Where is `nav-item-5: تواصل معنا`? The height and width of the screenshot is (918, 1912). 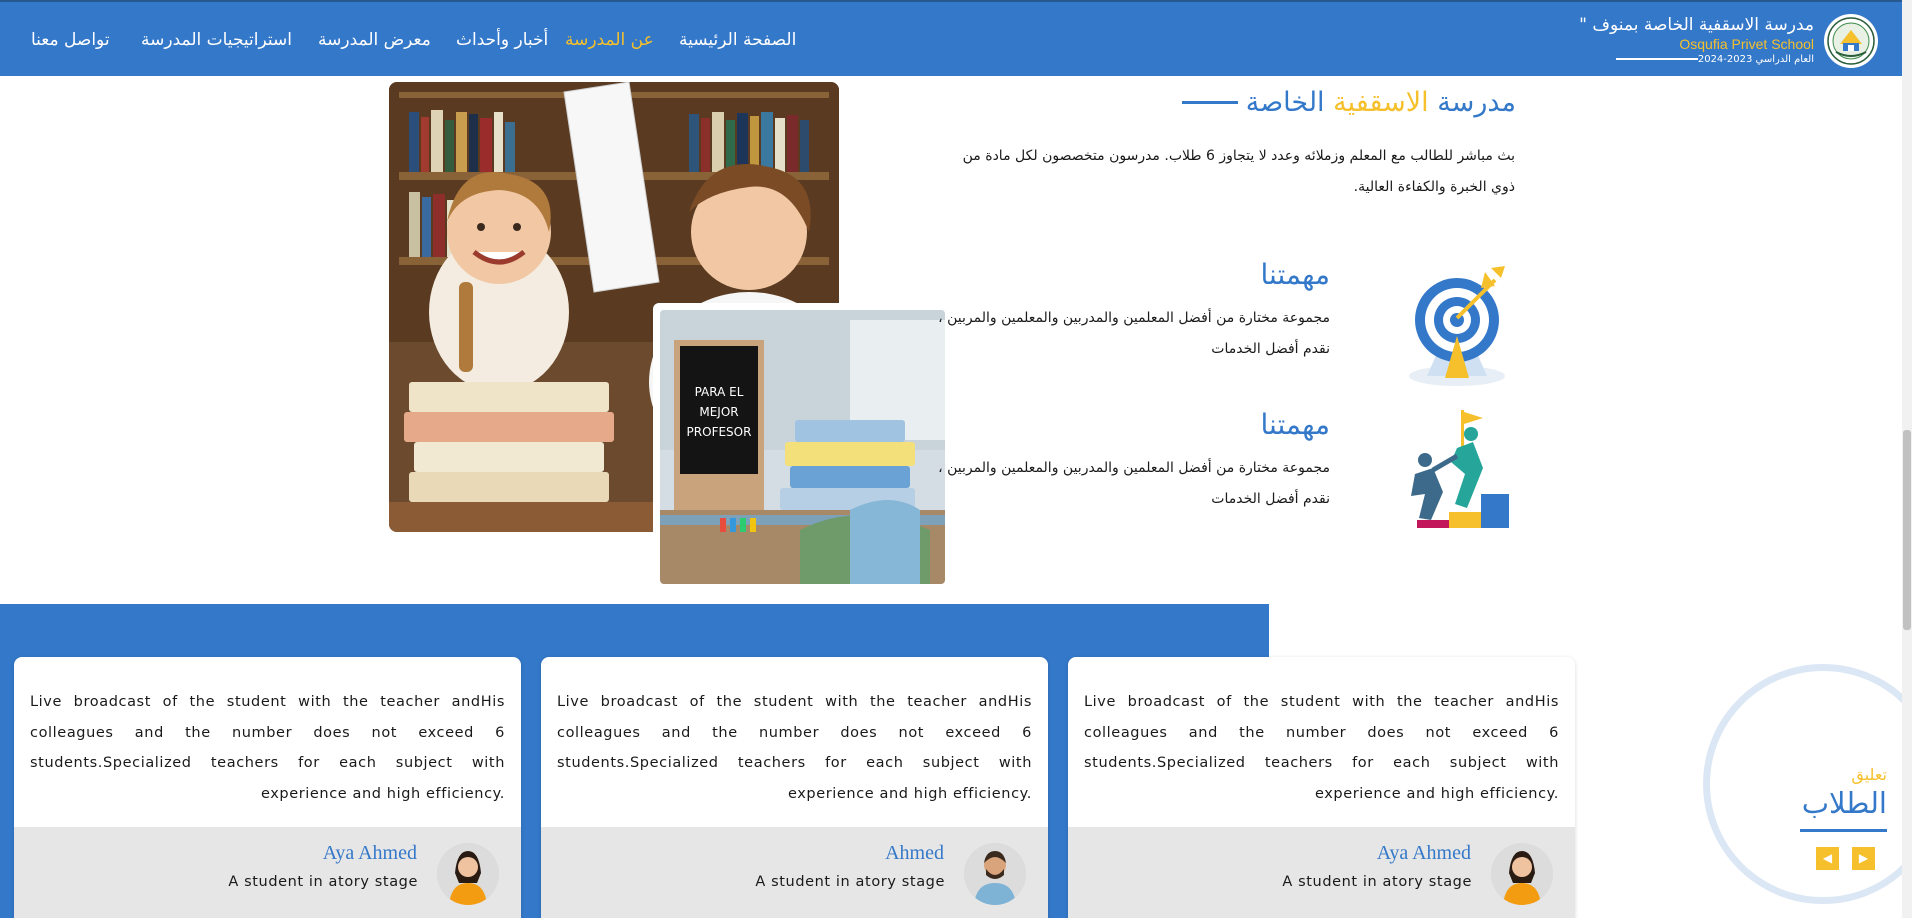
nav-item-5: تواصل معنا is located at coordinates (70, 40).